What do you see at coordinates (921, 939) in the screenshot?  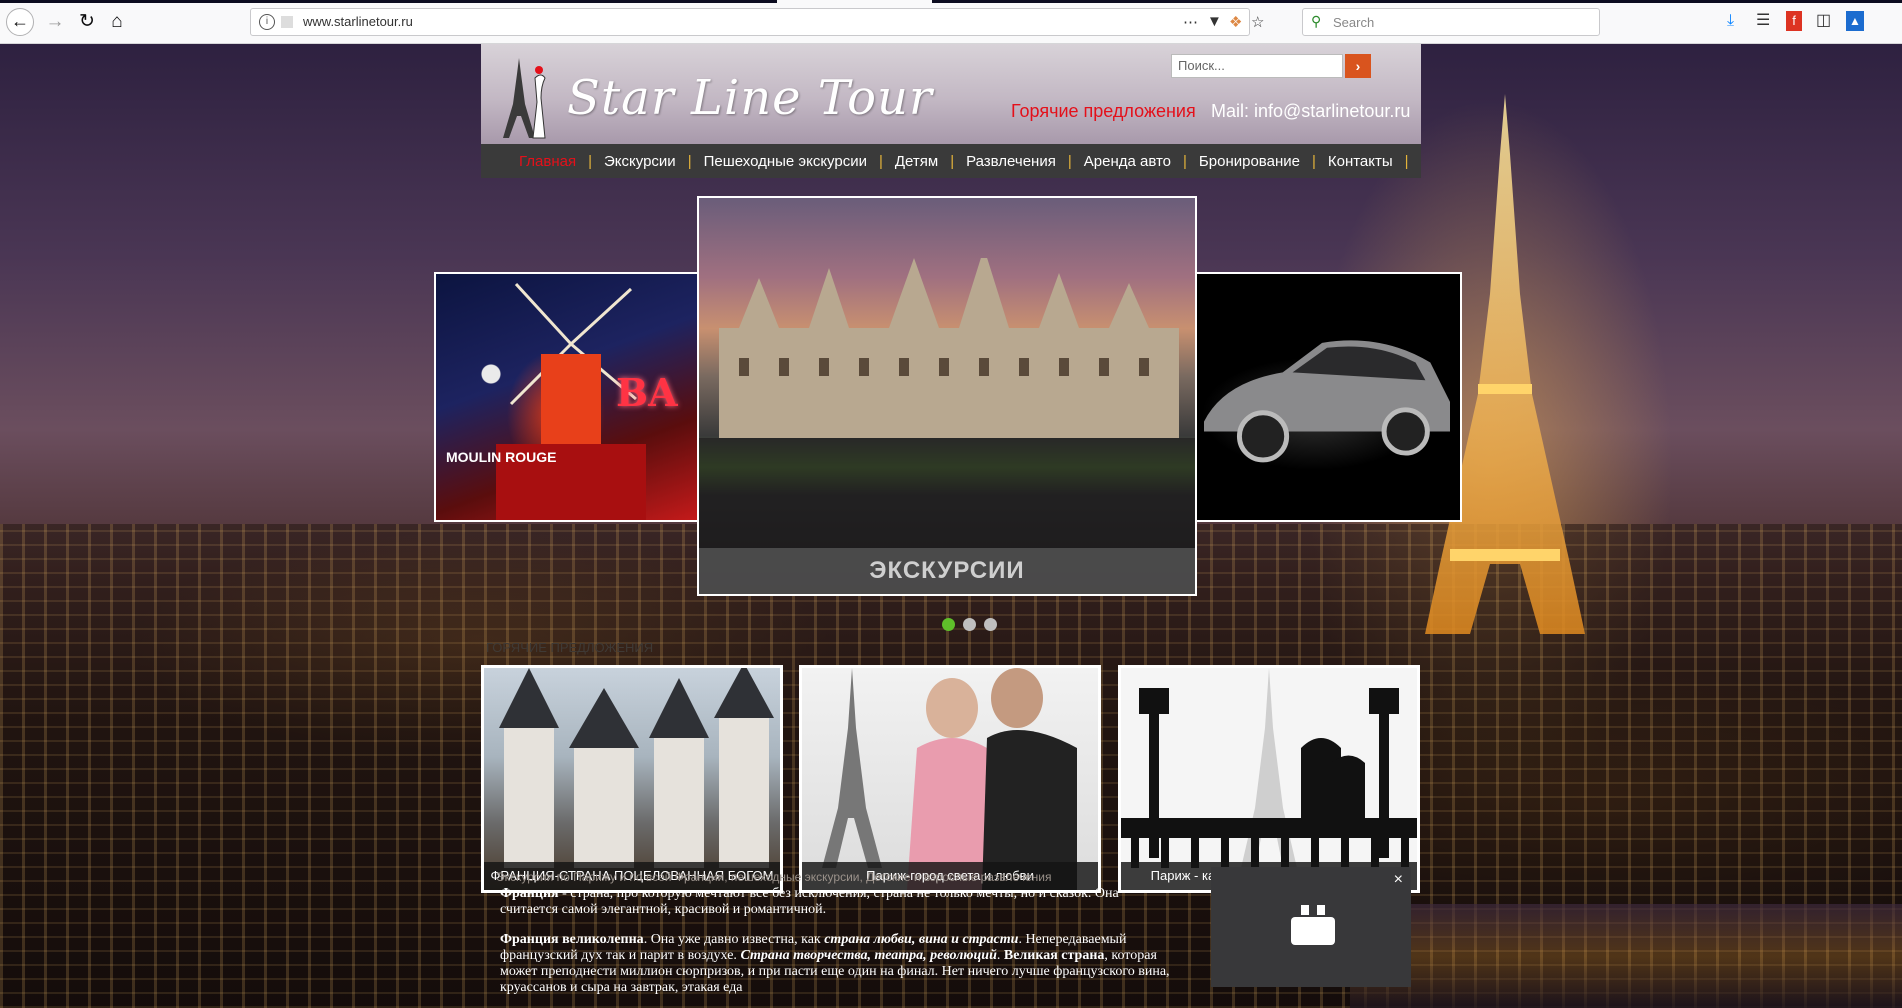 I see `about-p2-em-1: страна любви, вина и страсти` at bounding box center [921, 939].